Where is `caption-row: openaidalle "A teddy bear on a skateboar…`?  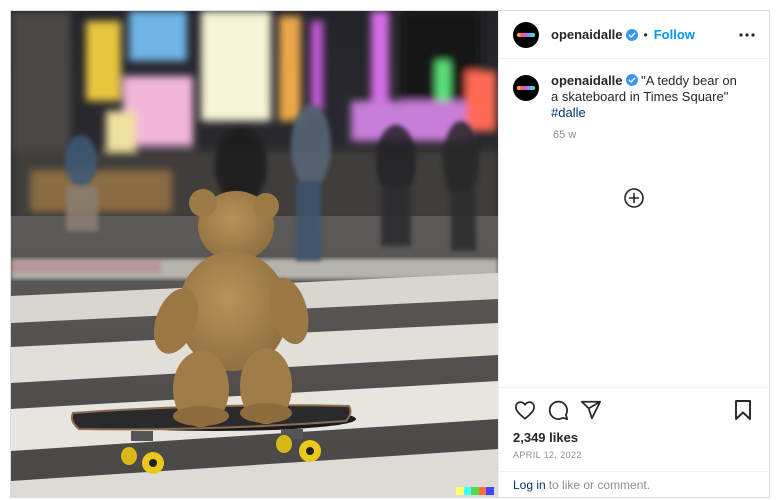
caption-row: openaidalle "A teddy bear on a skateboar… is located at coordinates (634, 97).